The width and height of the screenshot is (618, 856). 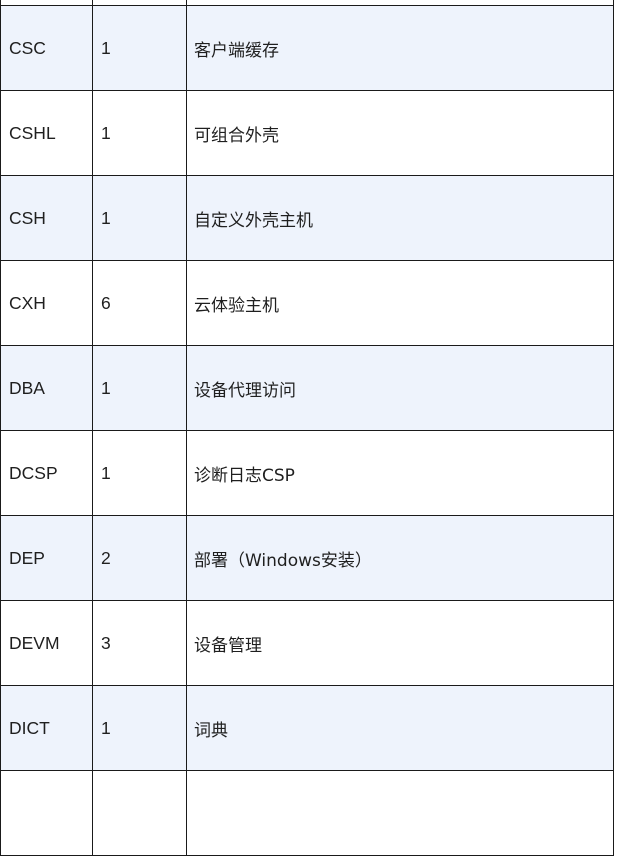 I want to click on description-cell: 自定义外壳主机, so click(x=400, y=218).